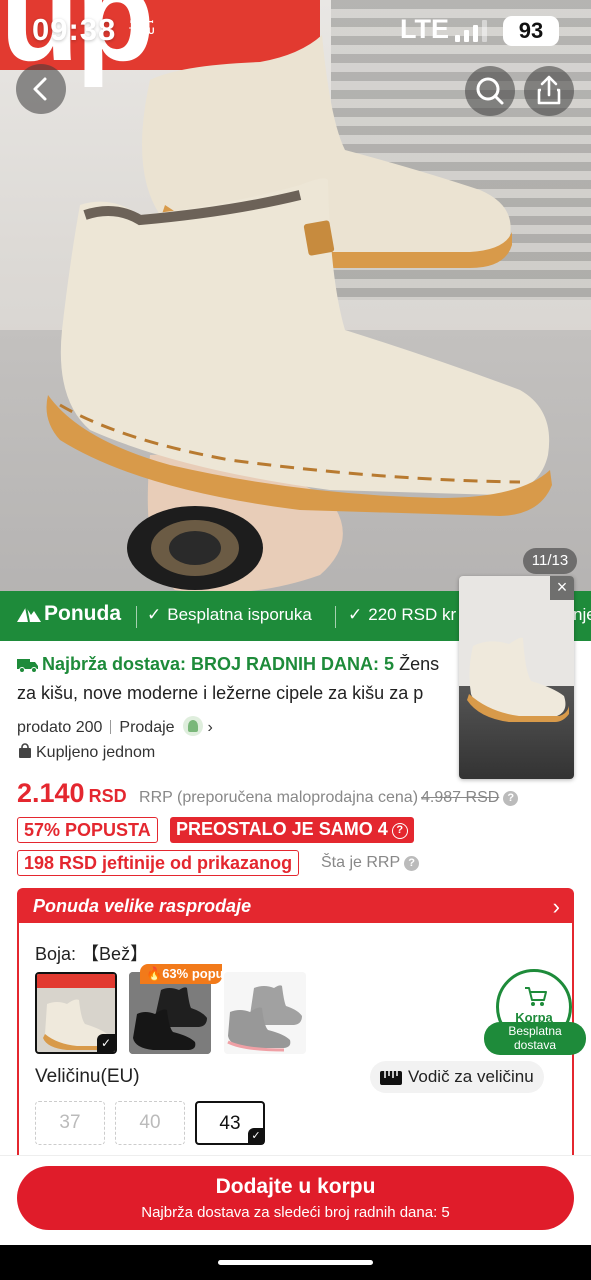 Image resolution: width=591 pixels, height=1280 pixels. What do you see at coordinates (27, 666) in the screenshot?
I see `truck-icon` at bounding box center [27, 666].